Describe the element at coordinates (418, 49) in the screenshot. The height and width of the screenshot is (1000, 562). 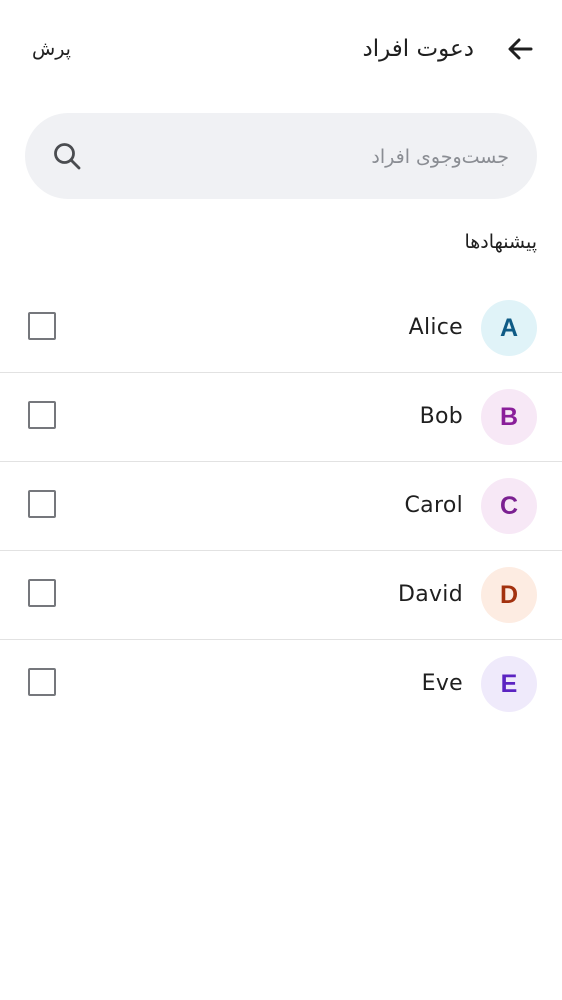
I see `page-title: دعوت افراد` at that location.